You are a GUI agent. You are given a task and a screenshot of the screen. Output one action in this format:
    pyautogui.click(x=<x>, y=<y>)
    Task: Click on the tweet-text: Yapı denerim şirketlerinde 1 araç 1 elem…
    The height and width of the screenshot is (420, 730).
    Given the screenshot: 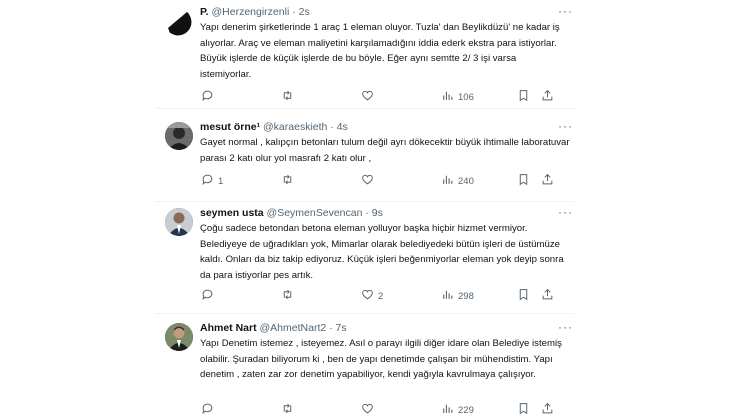 What is the action you would take?
    pyautogui.click(x=380, y=51)
    